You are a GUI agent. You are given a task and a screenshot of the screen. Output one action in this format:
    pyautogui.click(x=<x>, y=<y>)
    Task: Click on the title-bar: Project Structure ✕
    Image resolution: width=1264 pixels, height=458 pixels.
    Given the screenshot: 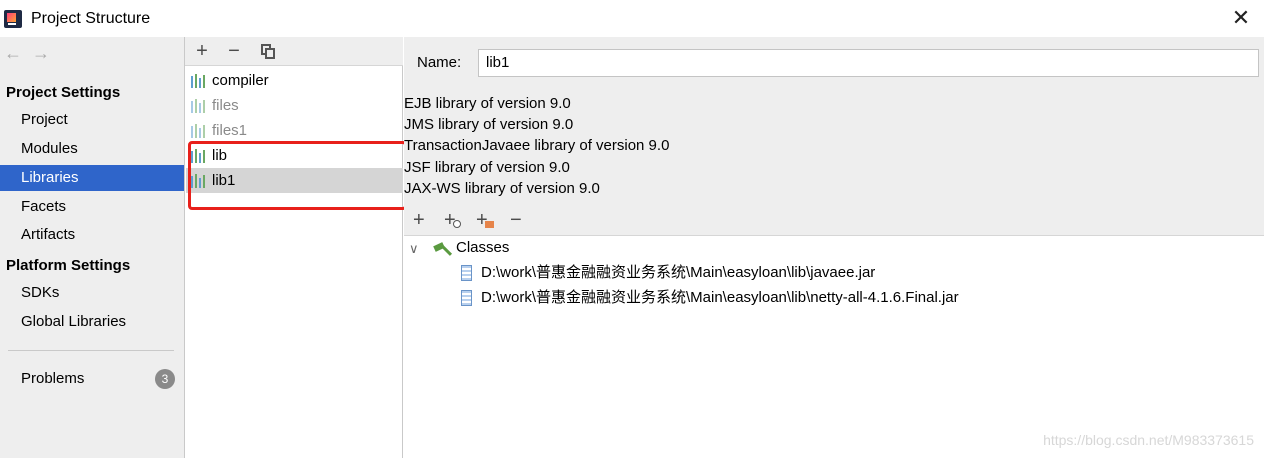 What is the action you would take?
    pyautogui.click(x=632, y=18)
    